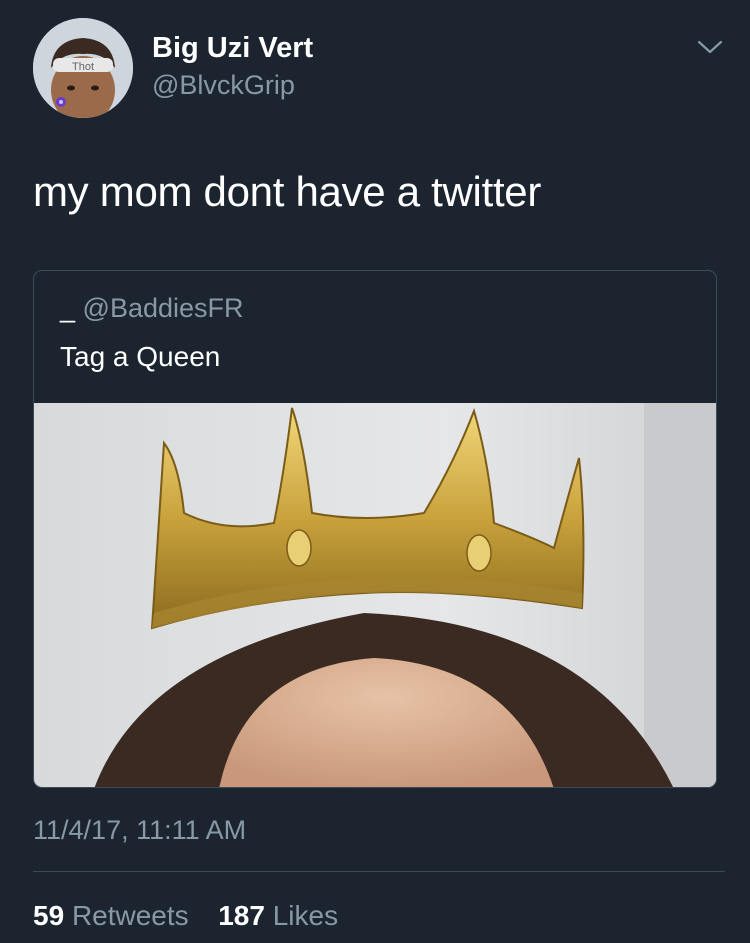 The width and height of the screenshot is (750, 943). I want to click on avatar: Thot, so click(83, 68).